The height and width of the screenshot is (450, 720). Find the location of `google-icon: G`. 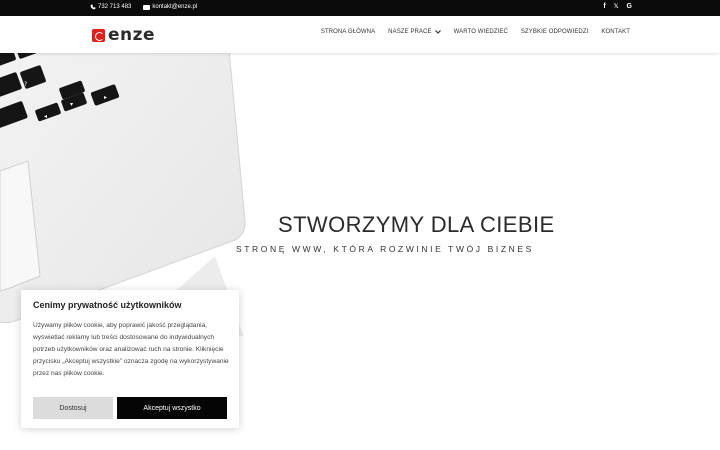

google-icon: G is located at coordinates (629, 6).